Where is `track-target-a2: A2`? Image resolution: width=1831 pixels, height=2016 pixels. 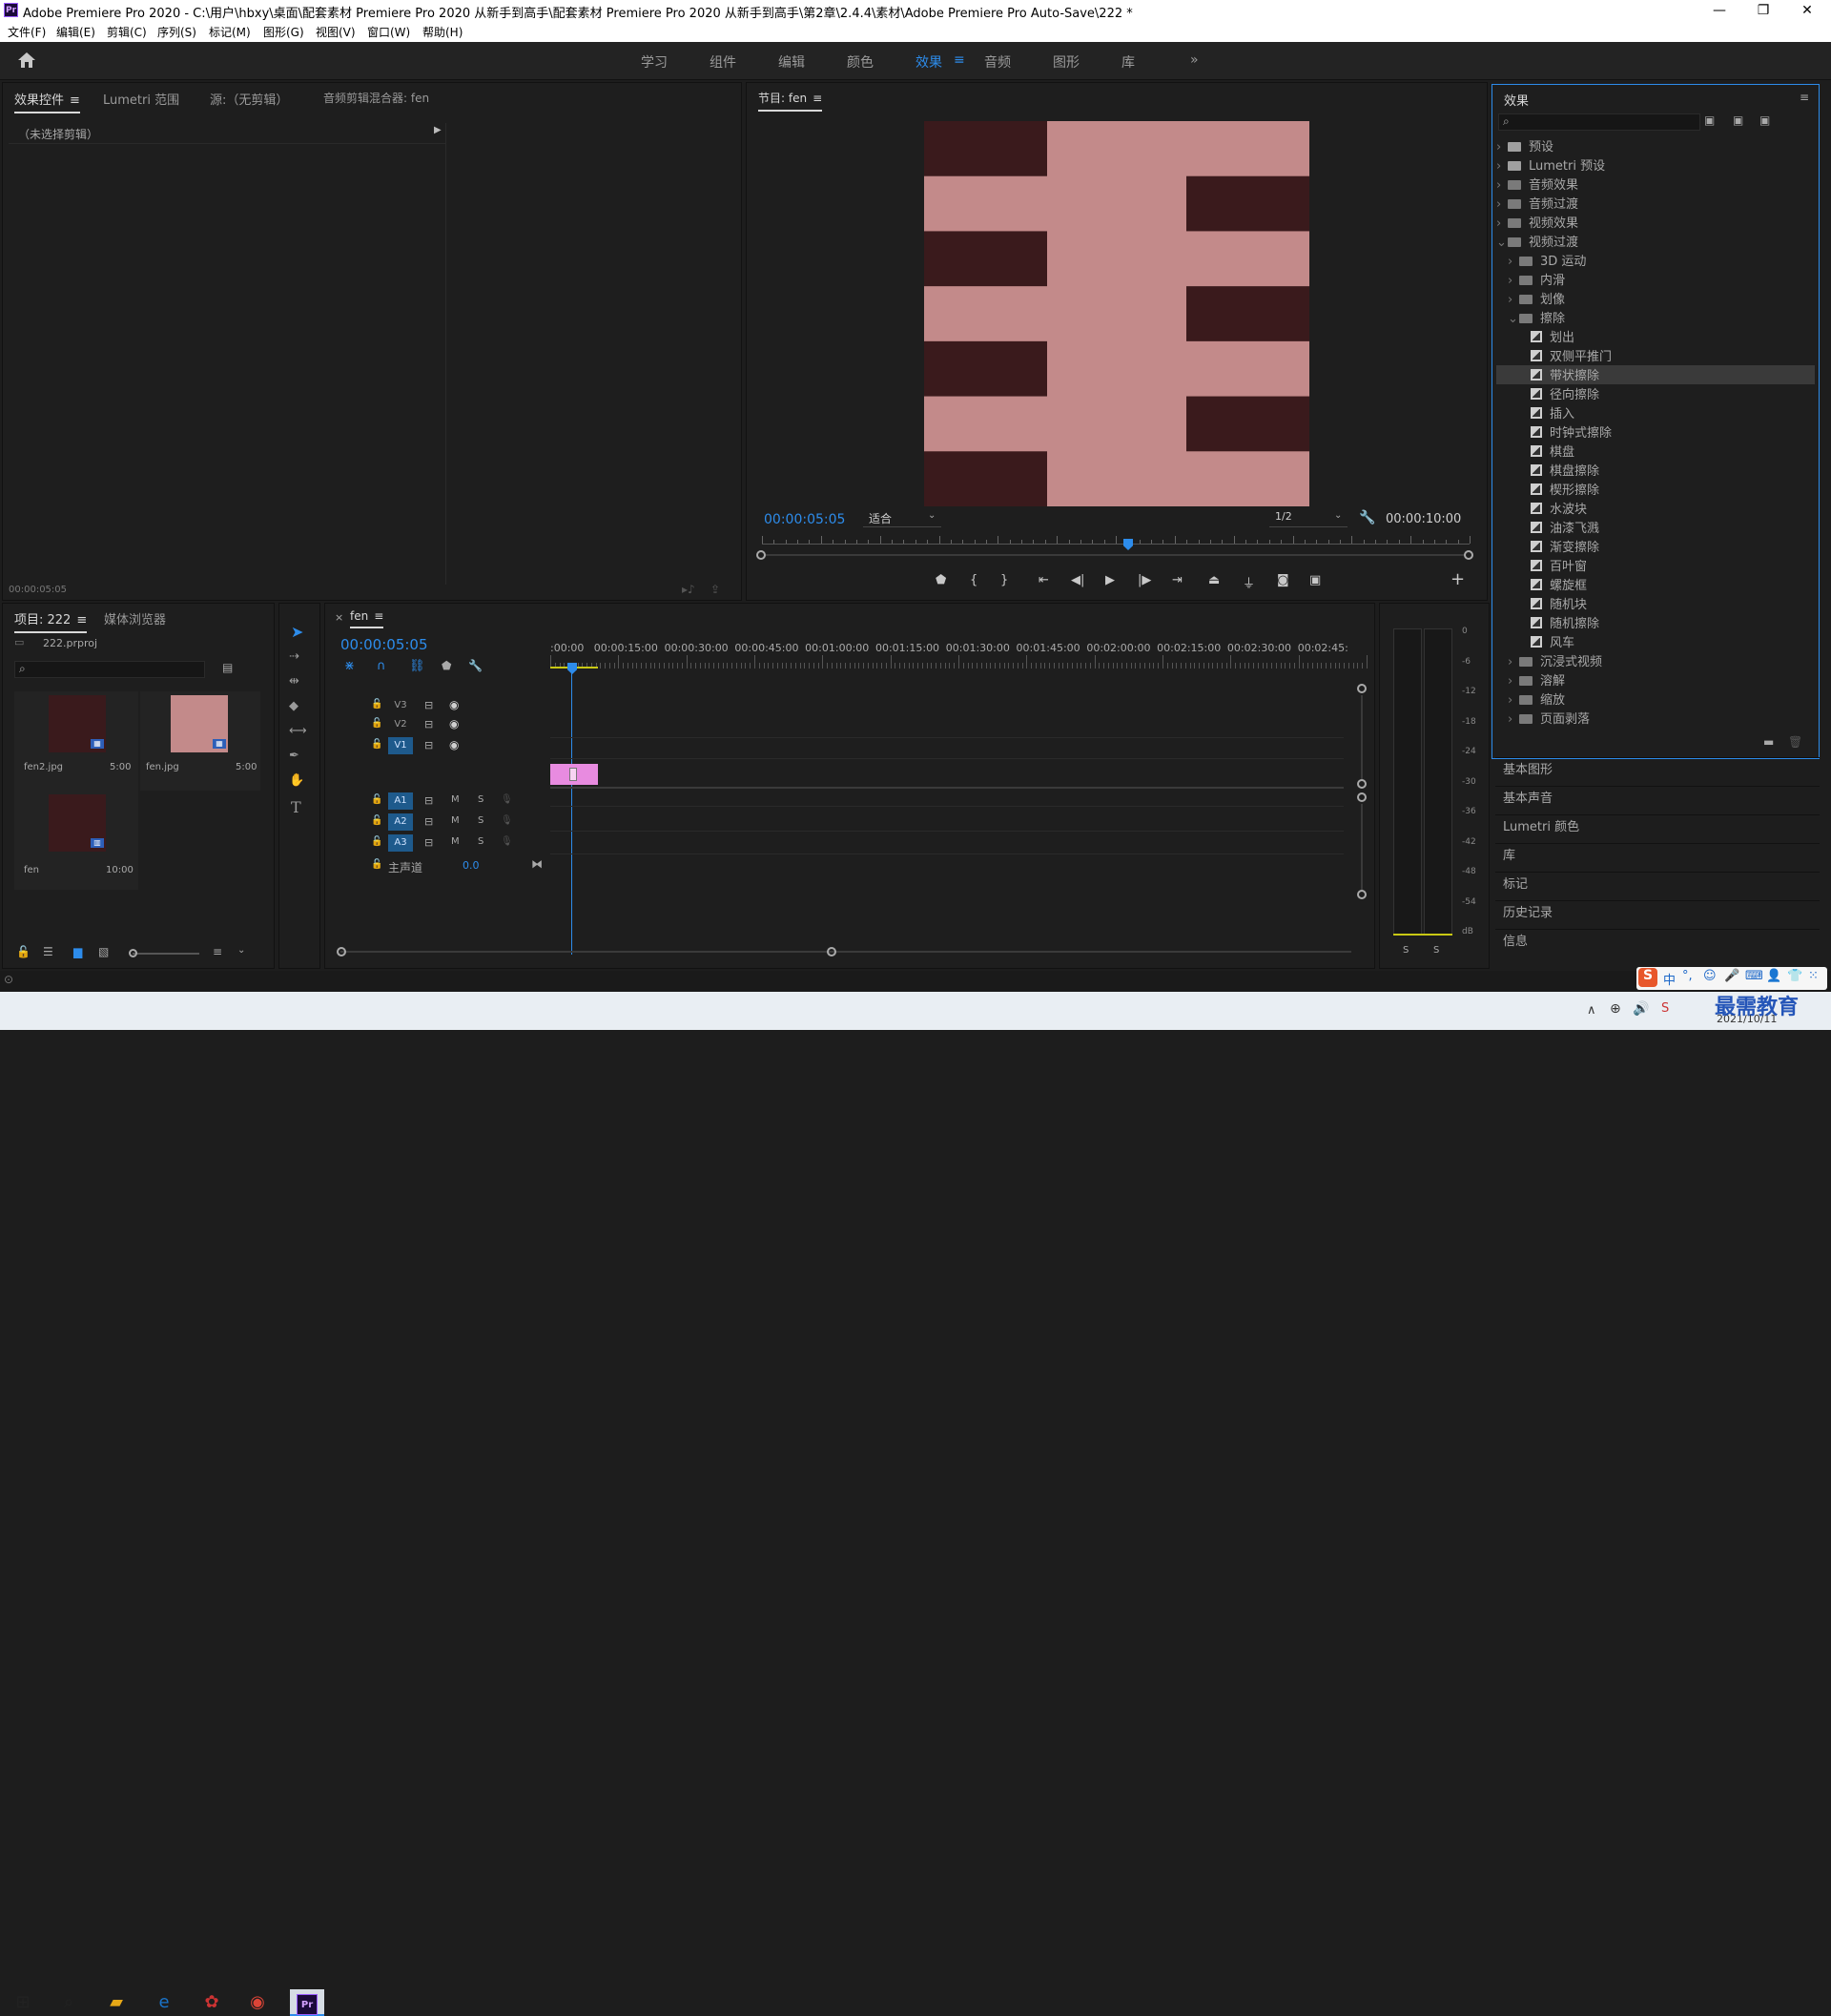 track-target-a2: A2 is located at coordinates (401, 822).